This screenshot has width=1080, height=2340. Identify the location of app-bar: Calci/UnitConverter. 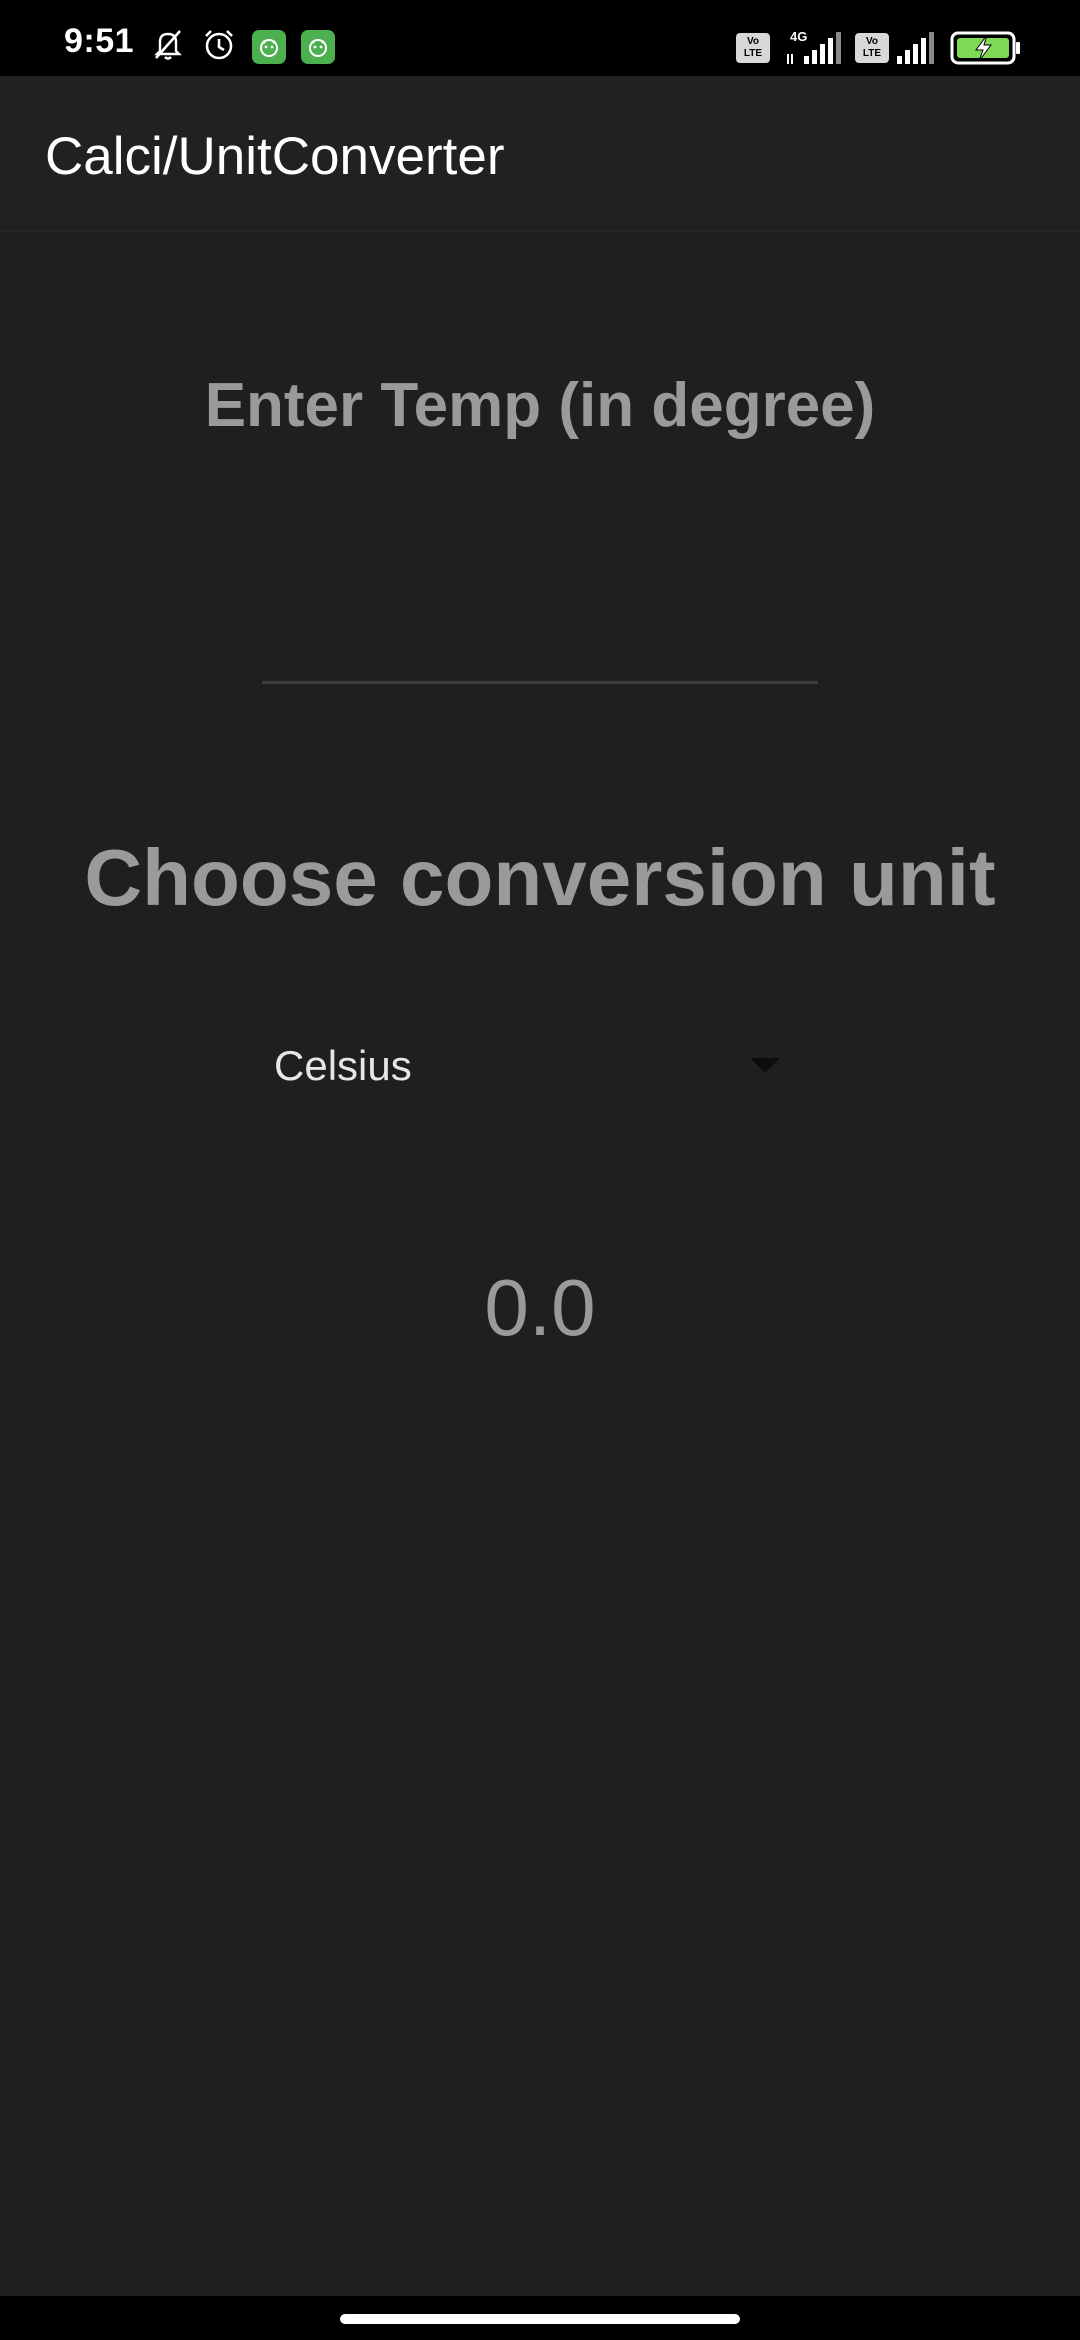
(540, 154).